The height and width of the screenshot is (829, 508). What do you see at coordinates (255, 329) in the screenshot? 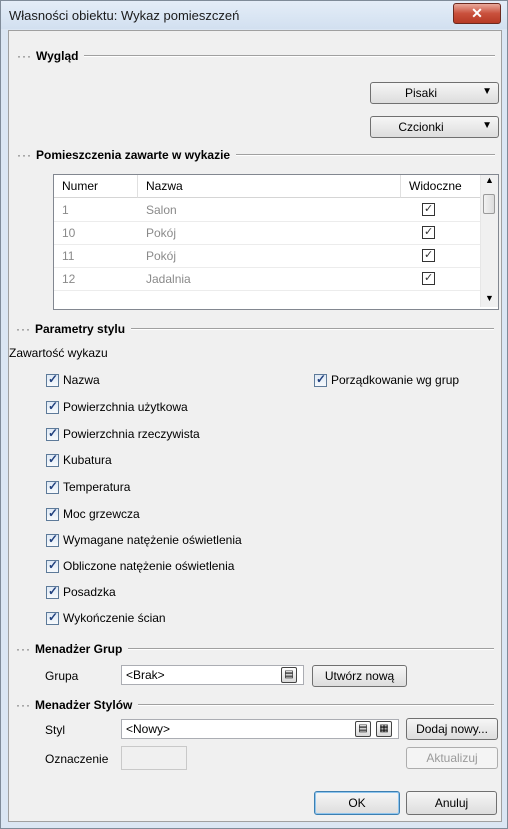
I see `section-parametry: ··· Parametry stylu` at bounding box center [255, 329].